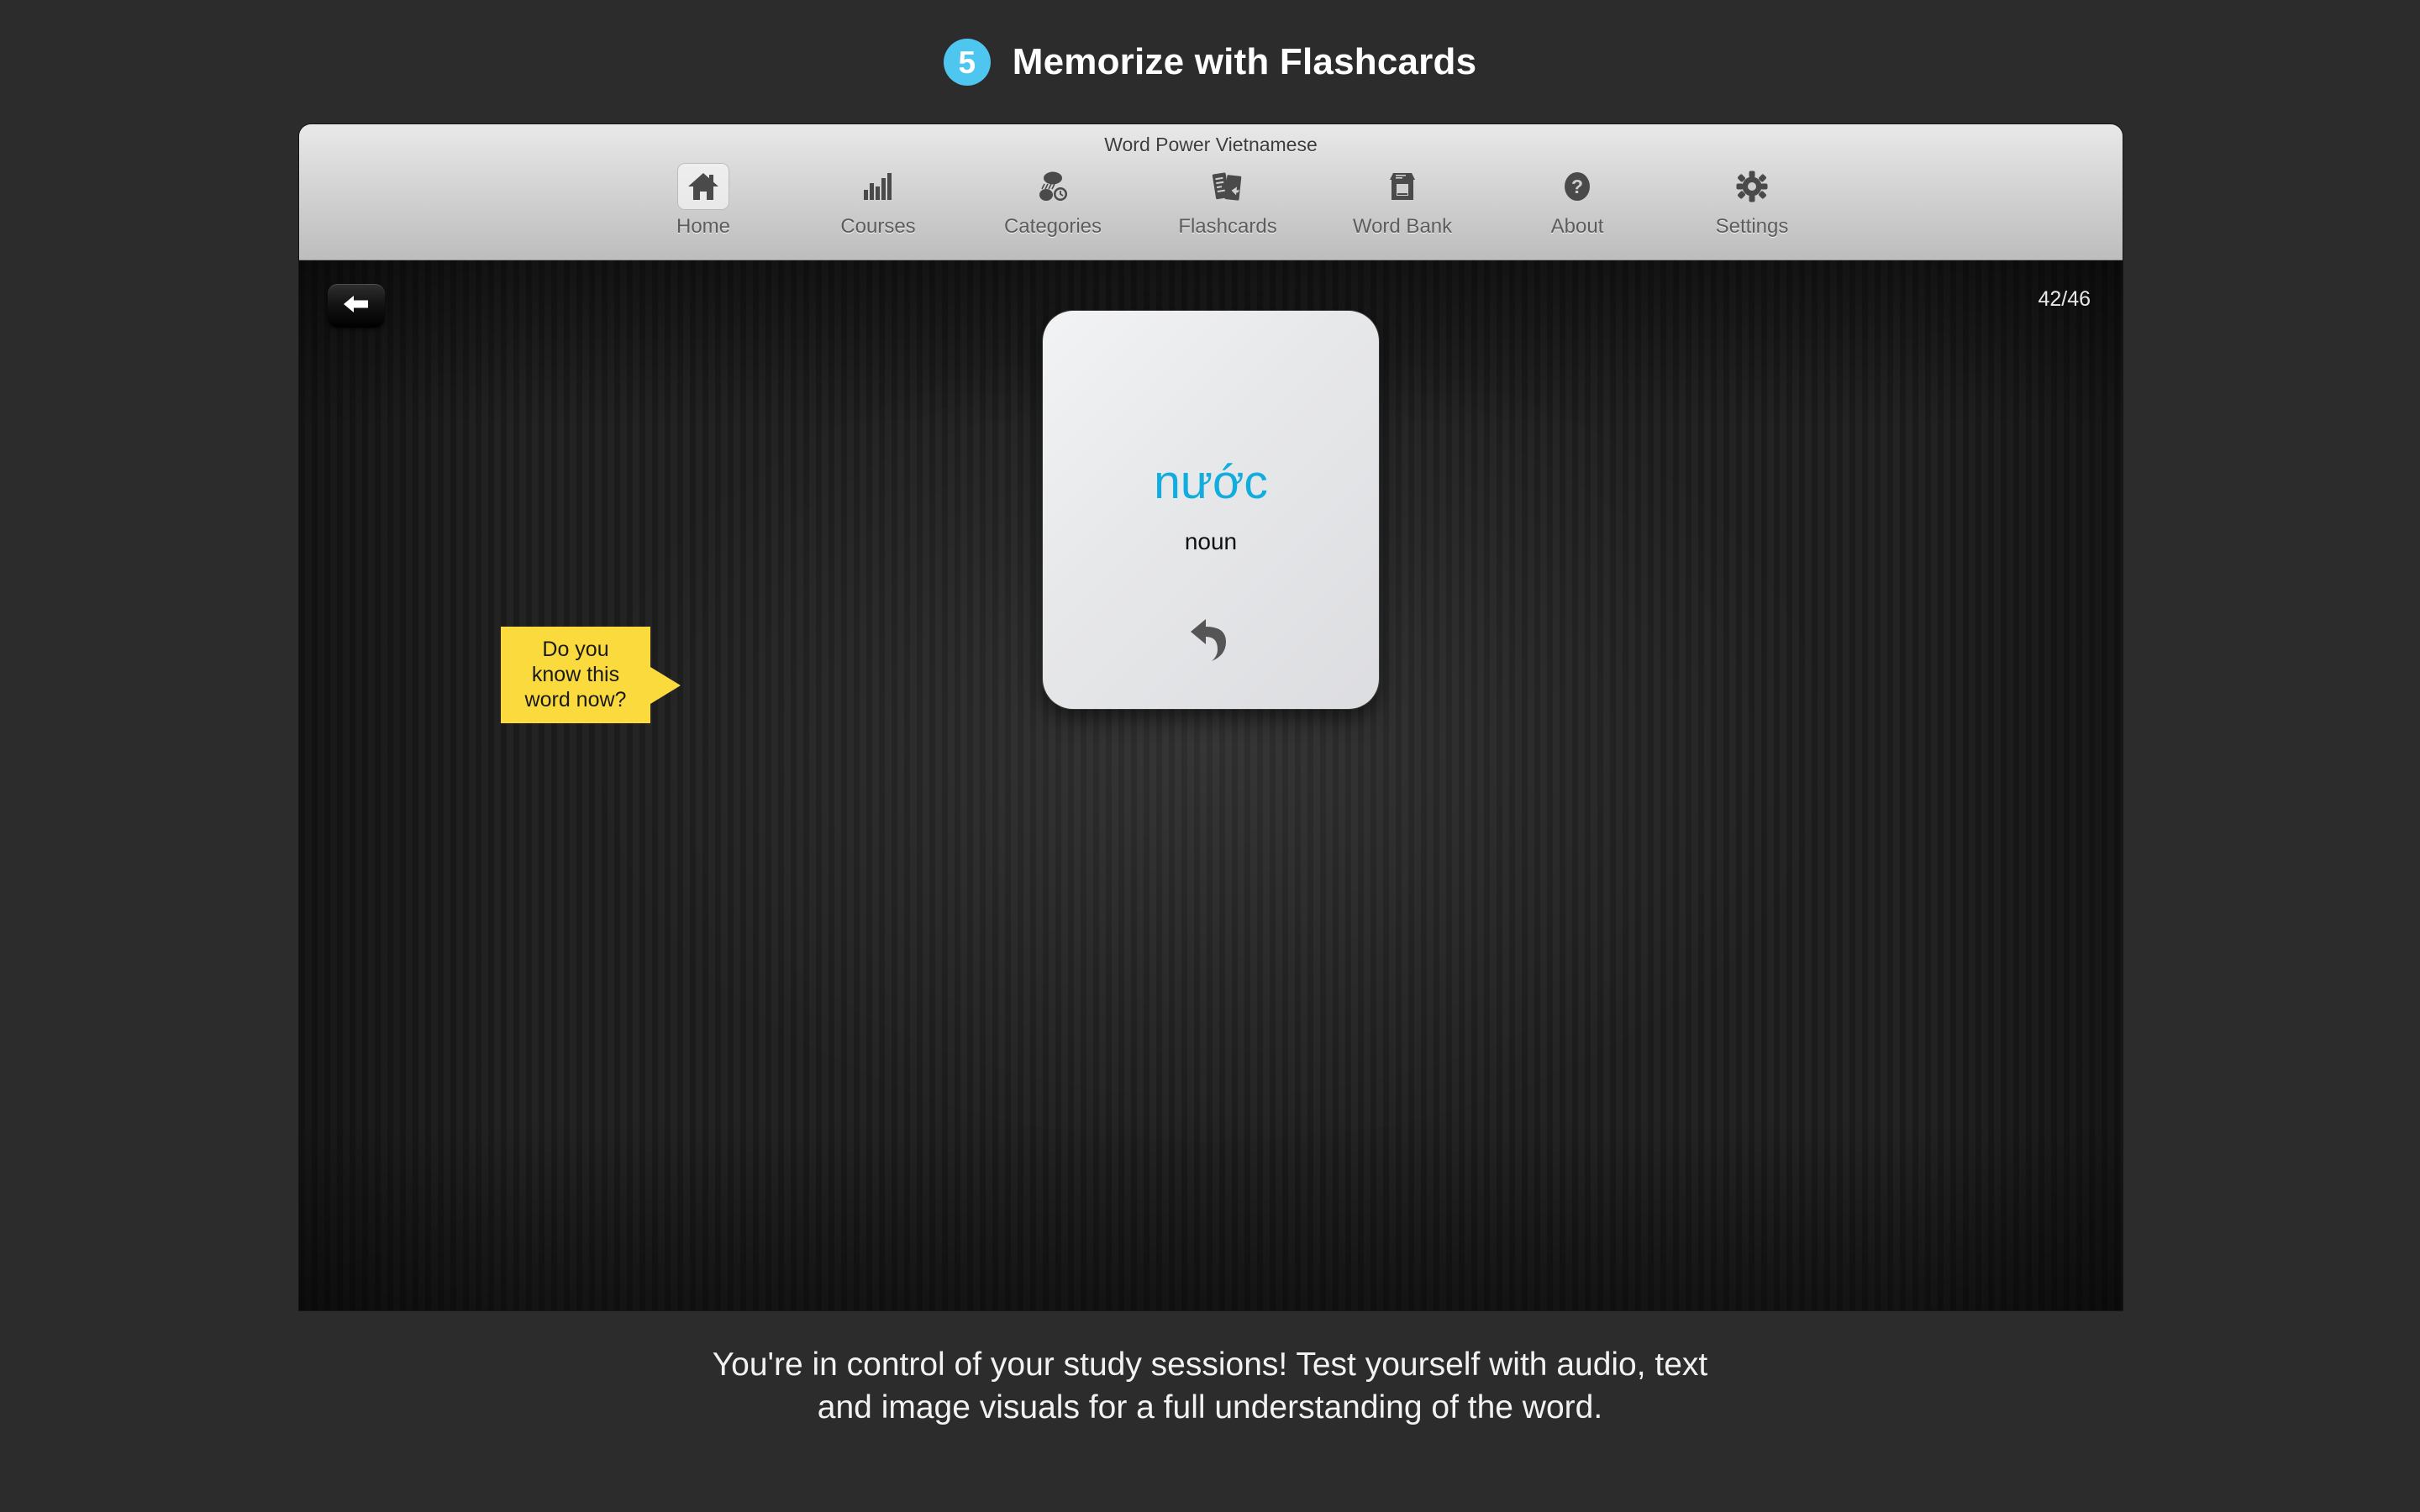 Image resolution: width=2420 pixels, height=1512 pixels. I want to click on flip-arrow-icon, so click(1211, 640).